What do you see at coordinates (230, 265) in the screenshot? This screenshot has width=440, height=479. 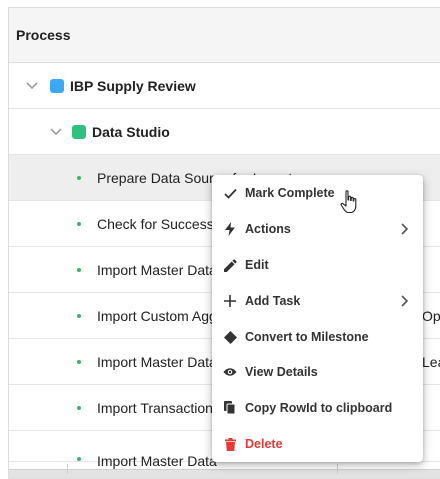 I see `pencil-icon` at bounding box center [230, 265].